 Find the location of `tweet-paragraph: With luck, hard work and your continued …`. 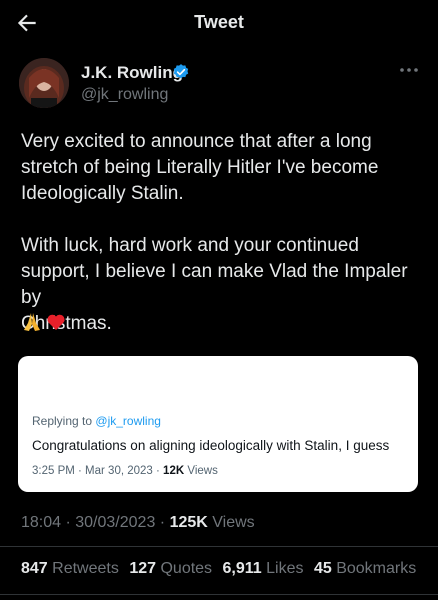

tweet-paragraph: With luck, hard work and your continued … is located at coordinates (214, 284).